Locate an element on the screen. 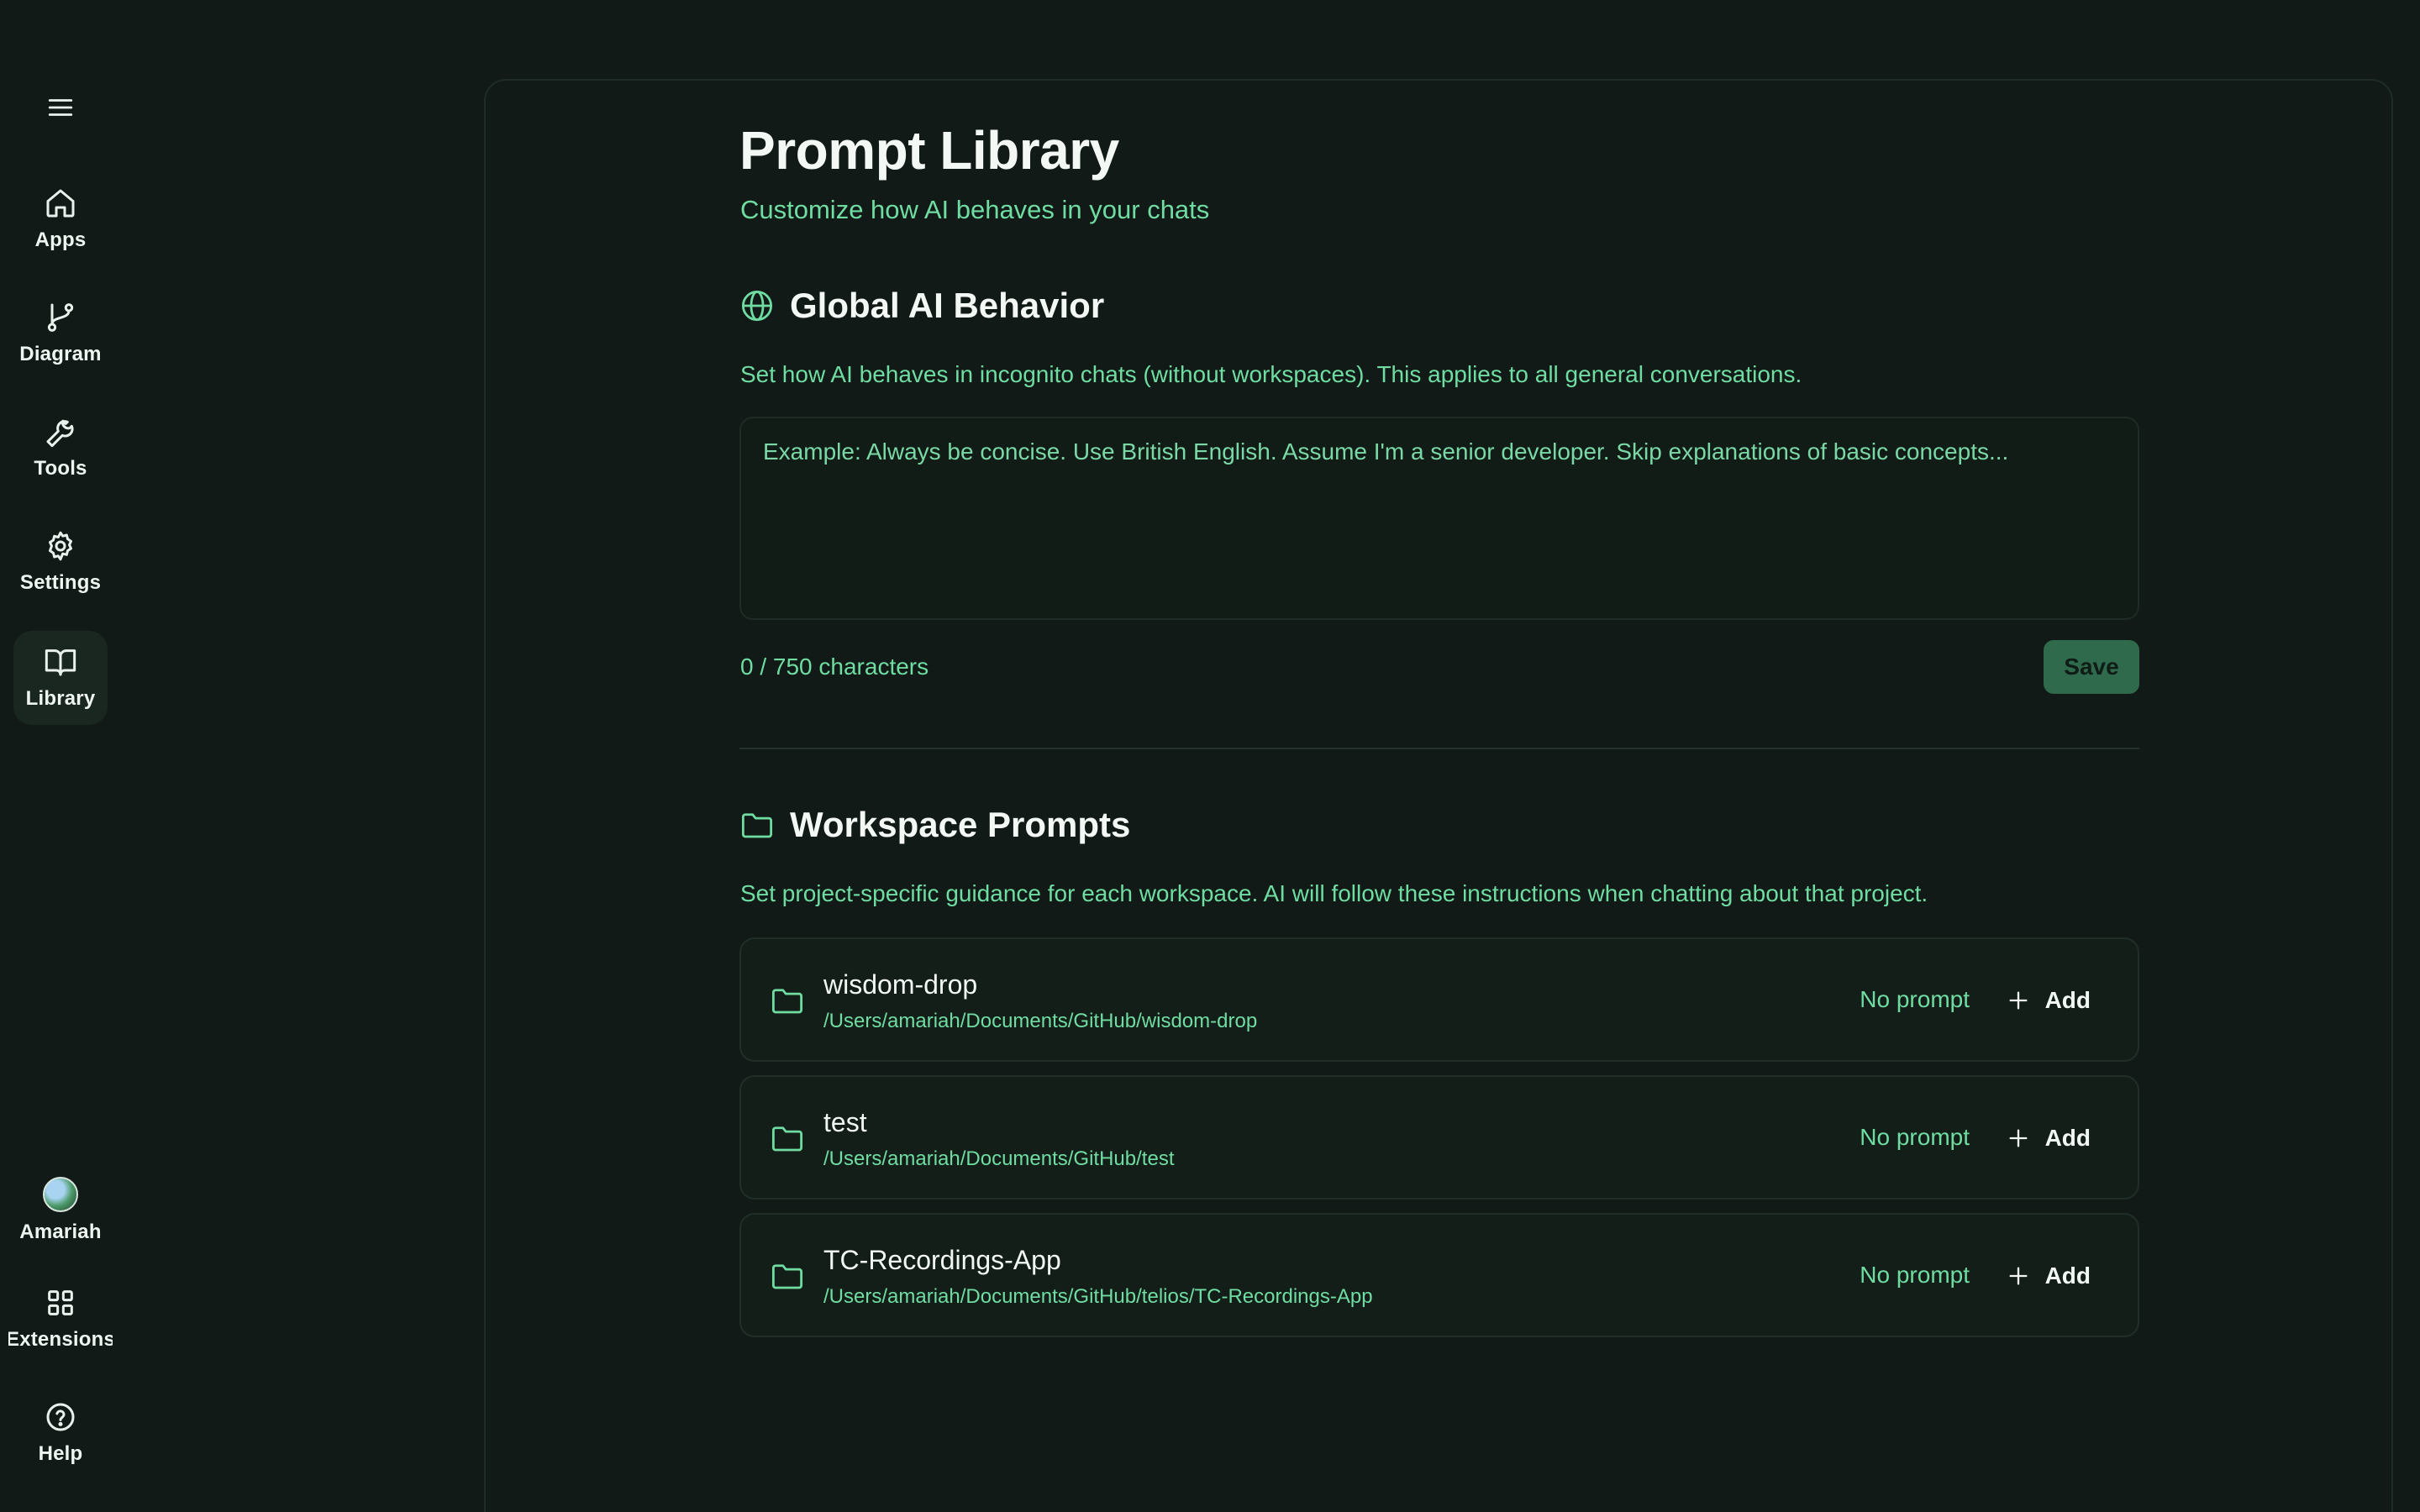  sidebar-item-extensions: Extensions is located at coordinates (60, 1319).